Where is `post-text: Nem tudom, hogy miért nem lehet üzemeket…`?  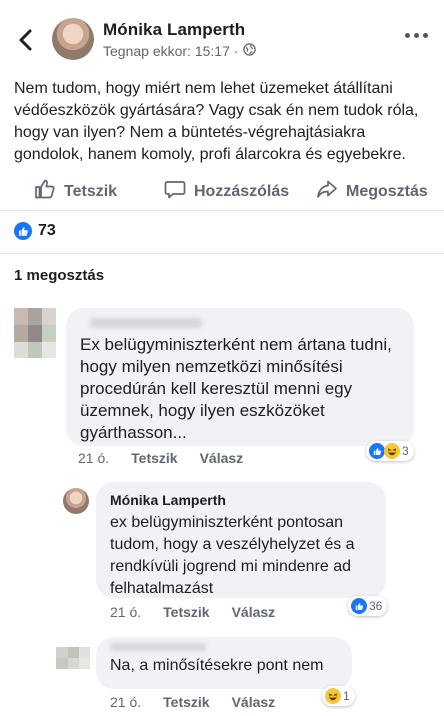 post-text: Nem tudom, hogy miért nem lehet üzemeket… is located at coordinates (216, 121).